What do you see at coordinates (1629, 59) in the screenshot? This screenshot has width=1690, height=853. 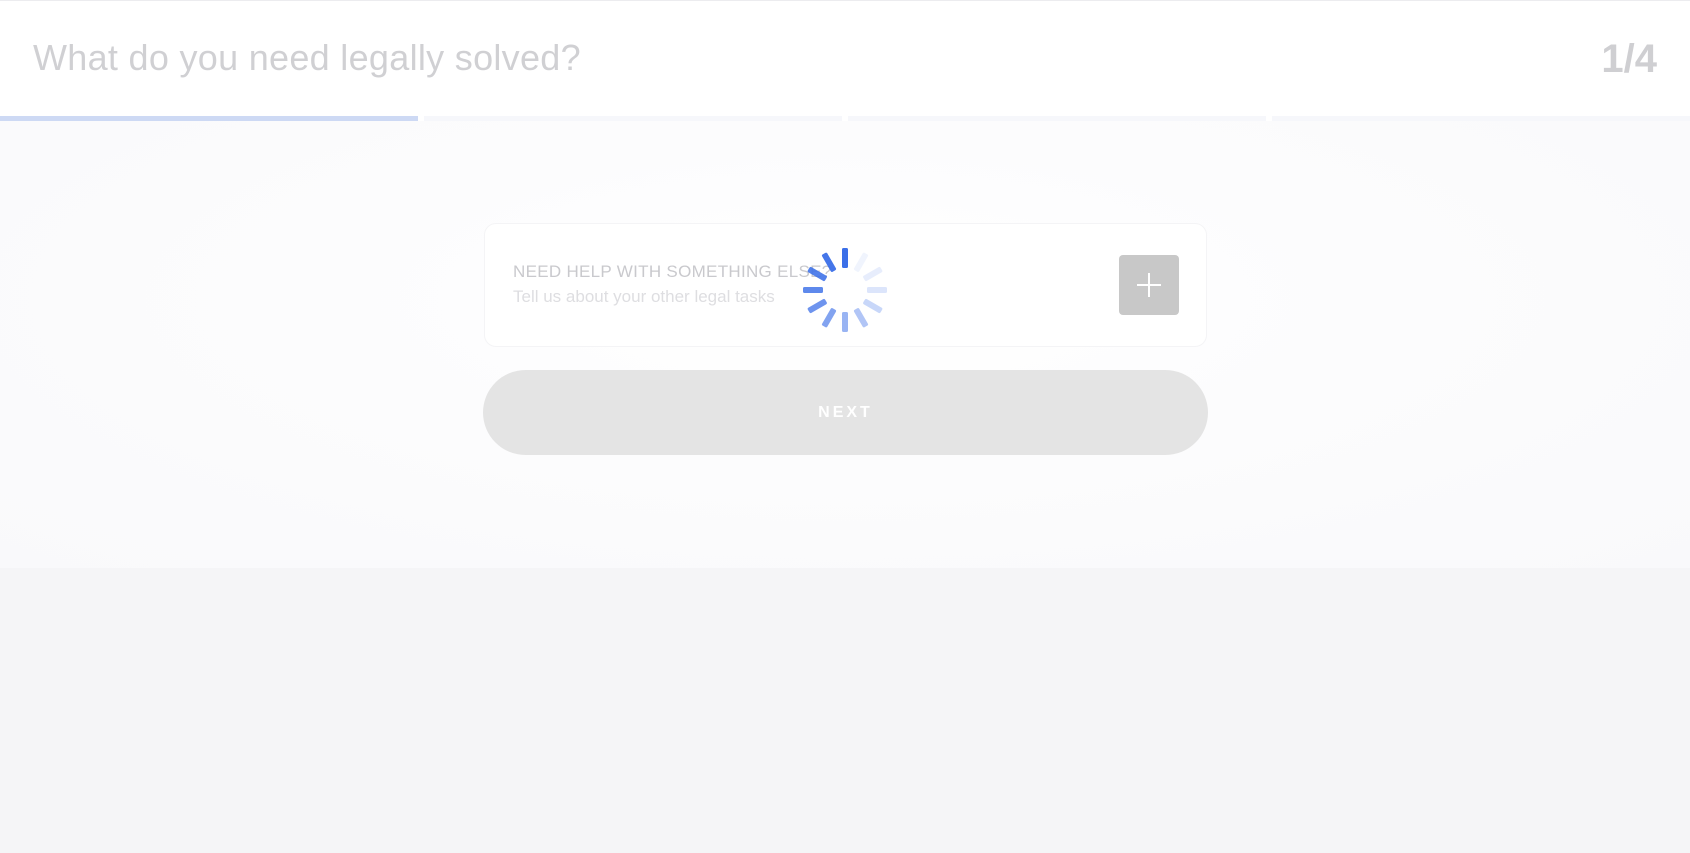 I see `step-counter: 1/4` at bounding box center [1629, 59].